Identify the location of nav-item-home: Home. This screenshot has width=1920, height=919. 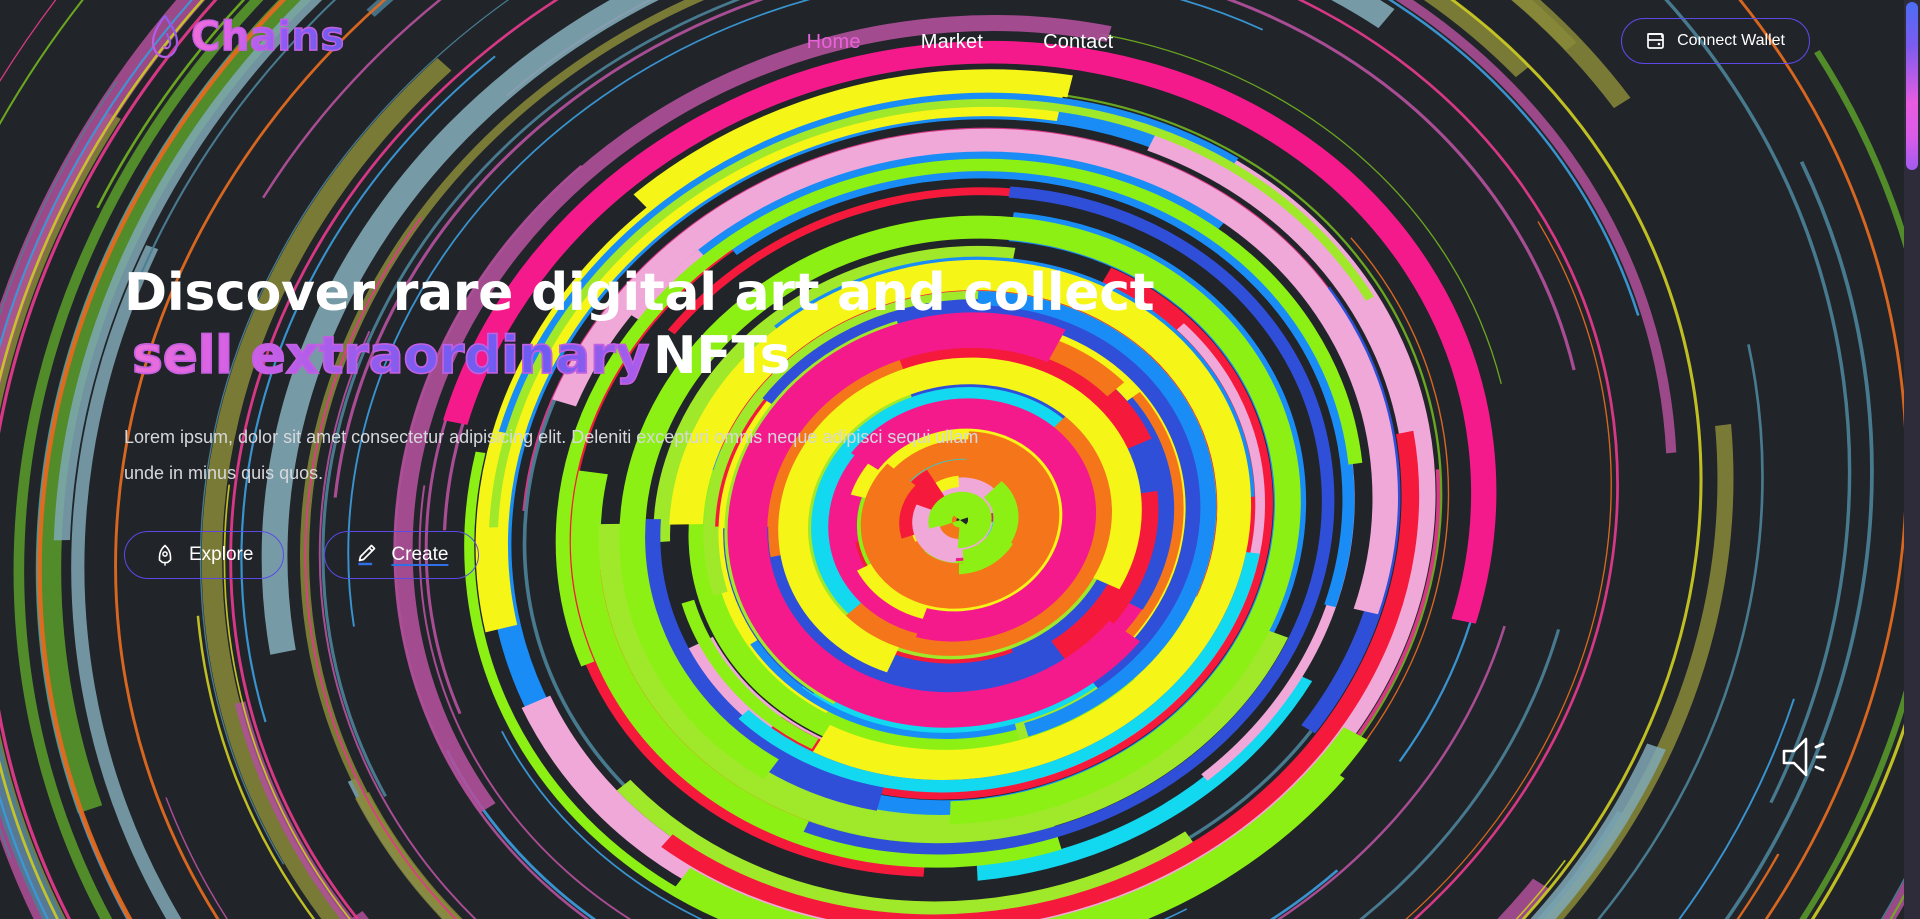
(834, 42).